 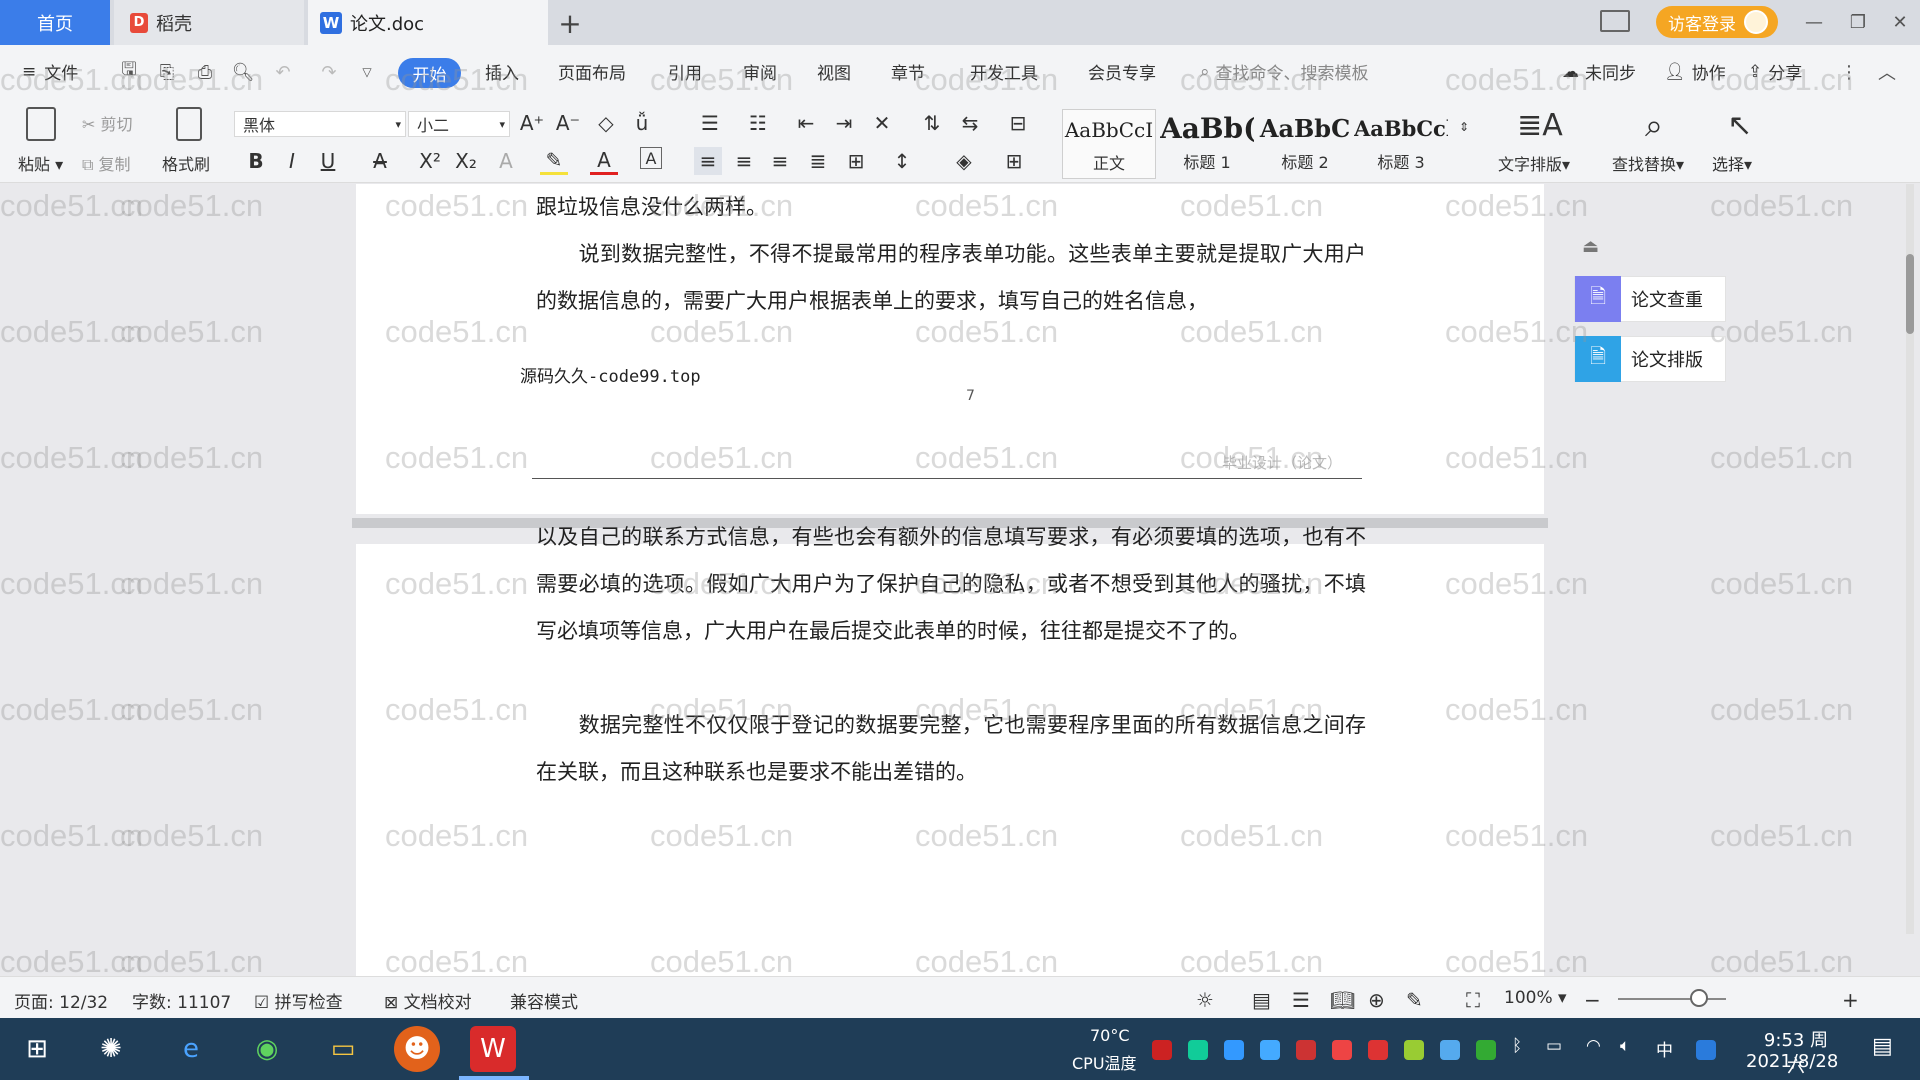 What do you see at coordinates (466, 161) in the screenshot?
I see `subscript-icon: X₂` at bounding box center [466, 161].